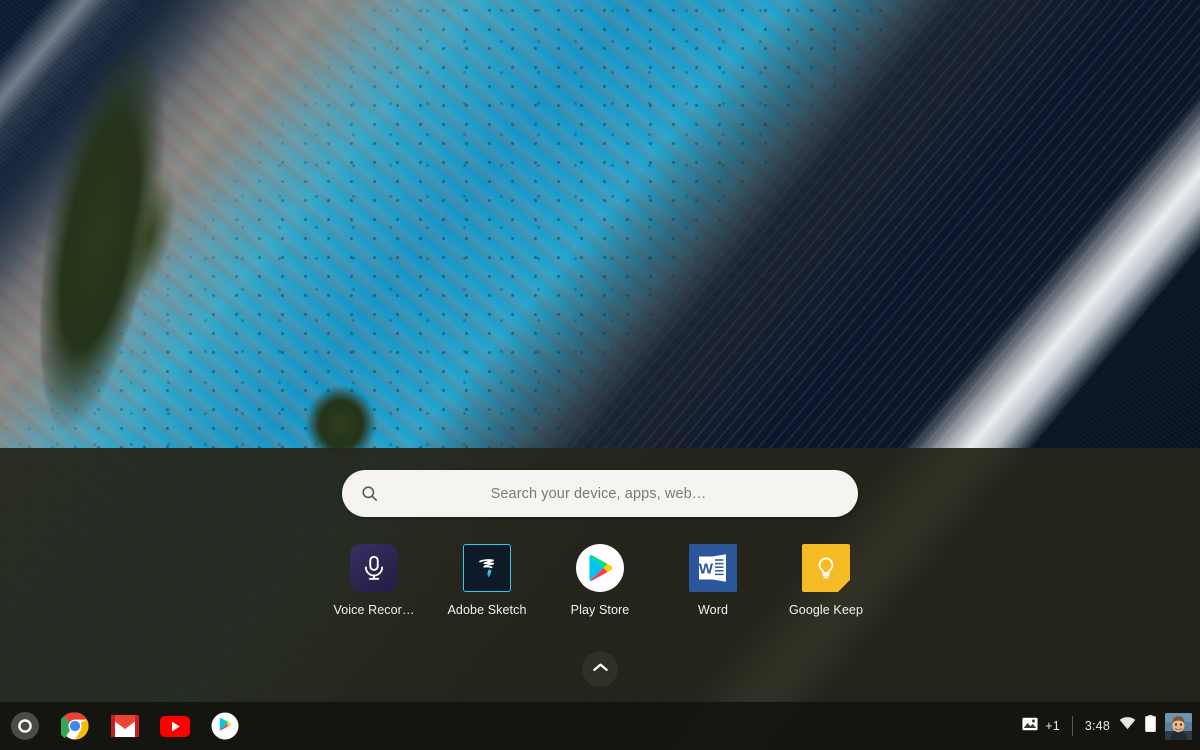 The image size is (1200, 750). I want to click on search-input, so click(598, 493).